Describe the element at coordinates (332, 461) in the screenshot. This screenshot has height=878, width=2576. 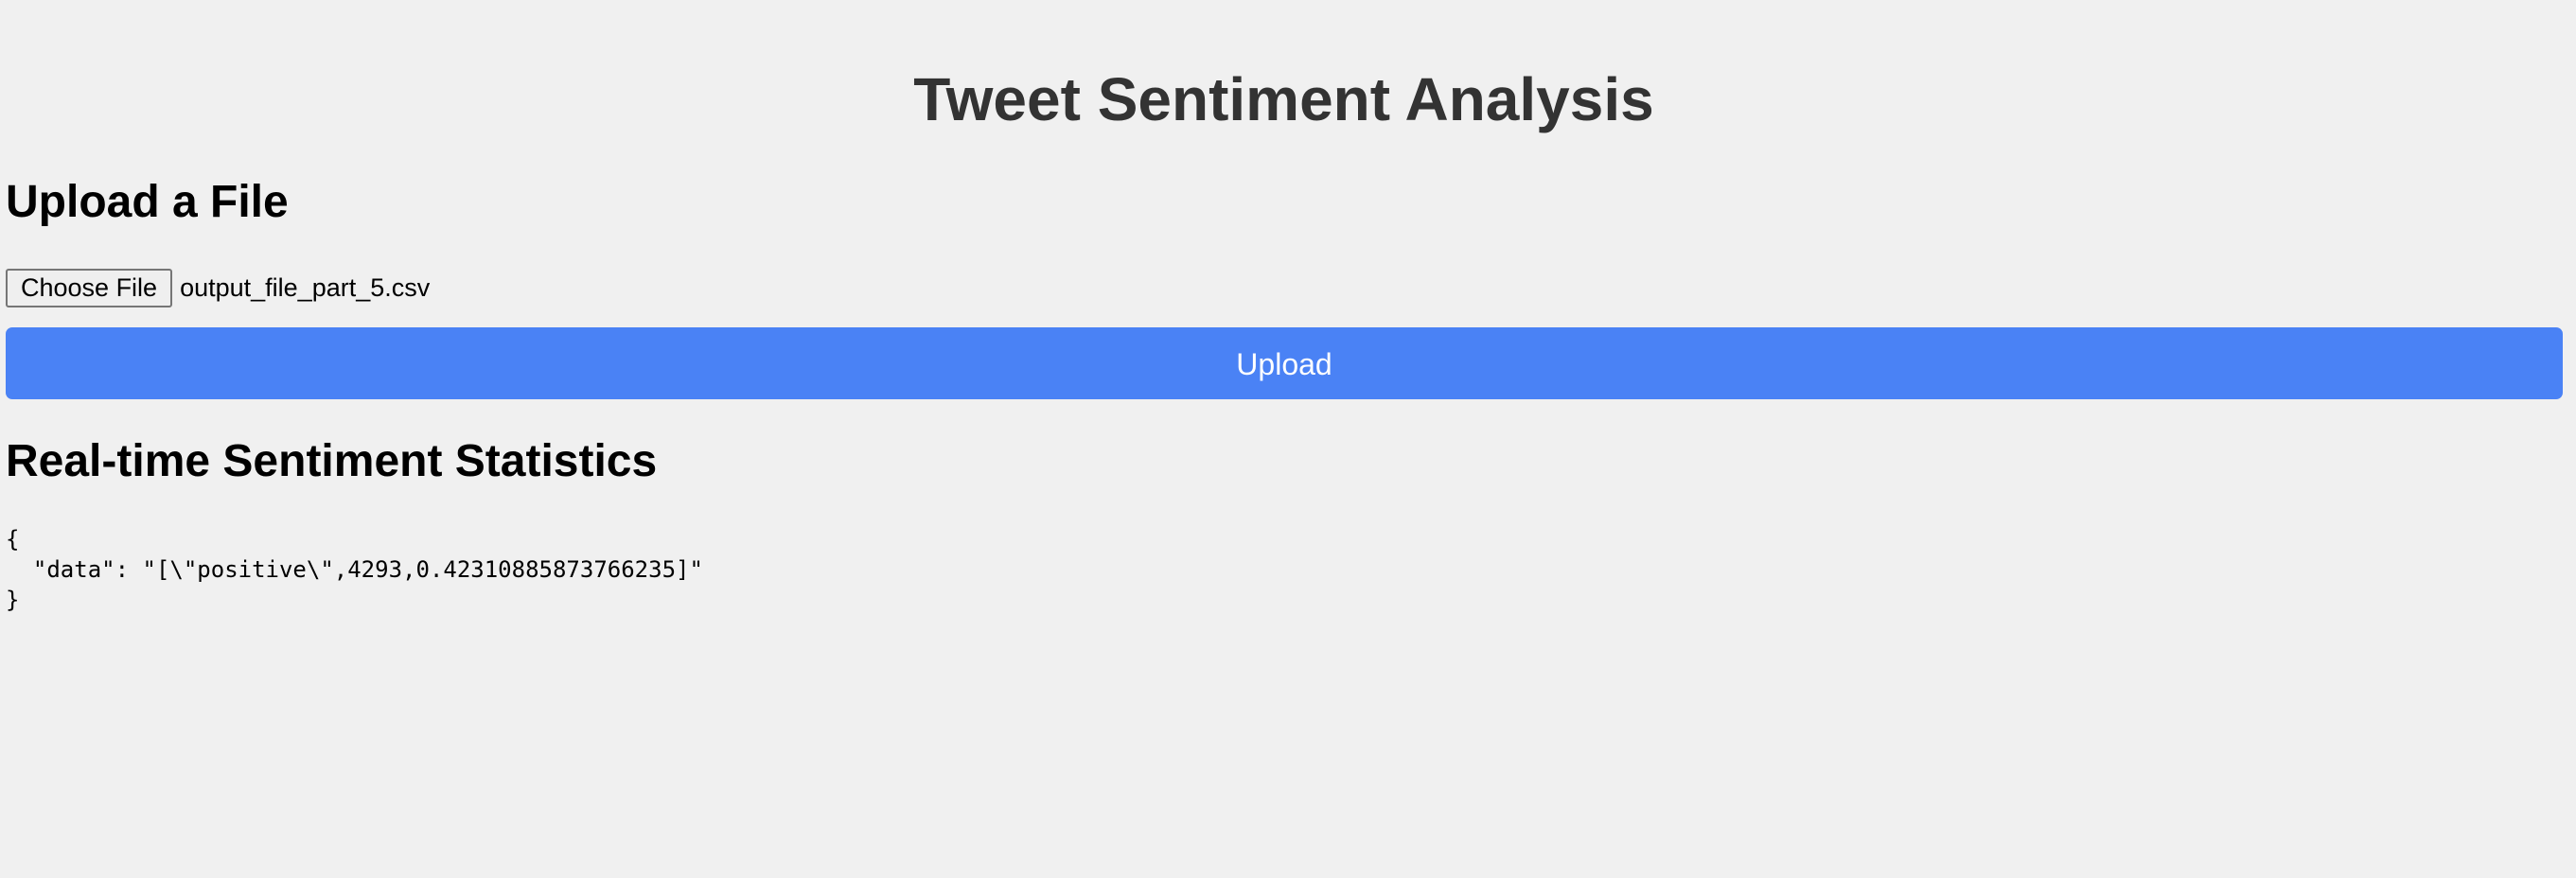
I see `stats-heading: Real-time Sentiment Statistics` at that location.